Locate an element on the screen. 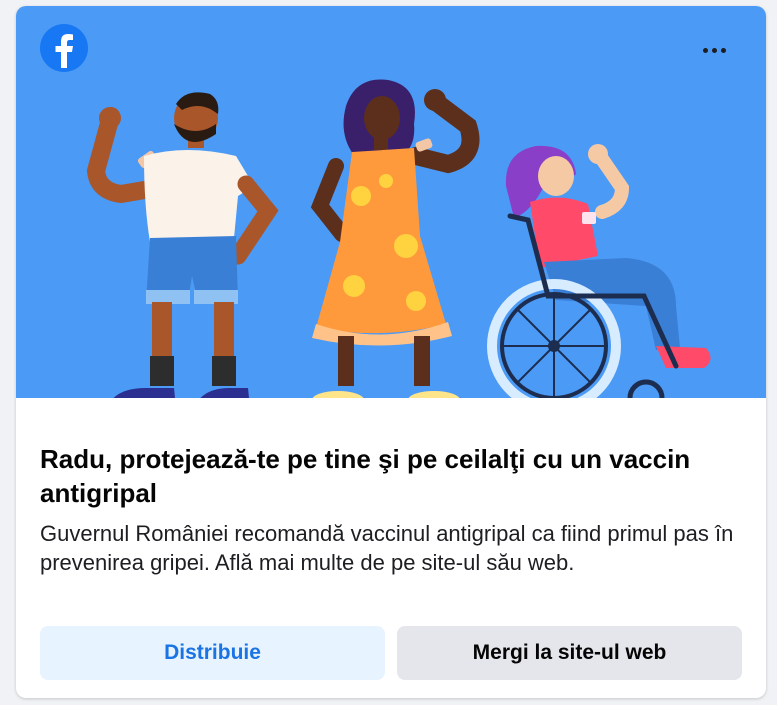 This screenshot has height=705, width=777. more-options-icon is located at coordinates (714, 50).